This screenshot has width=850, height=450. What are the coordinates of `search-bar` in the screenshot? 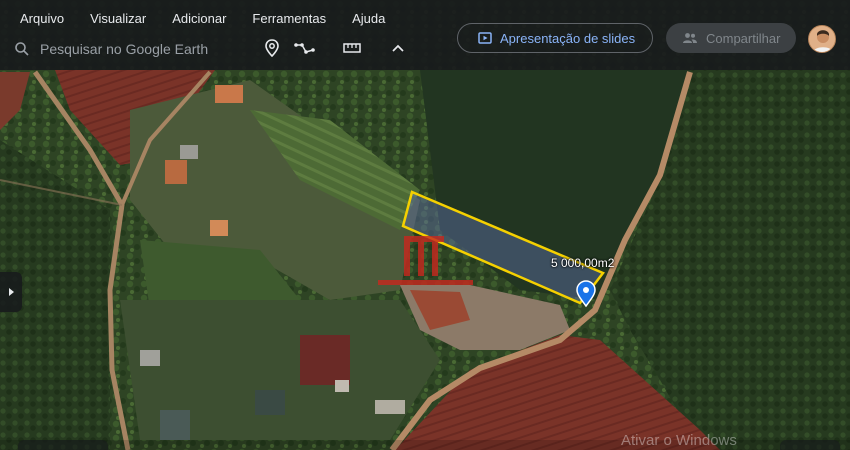 It's located at (129, 49).